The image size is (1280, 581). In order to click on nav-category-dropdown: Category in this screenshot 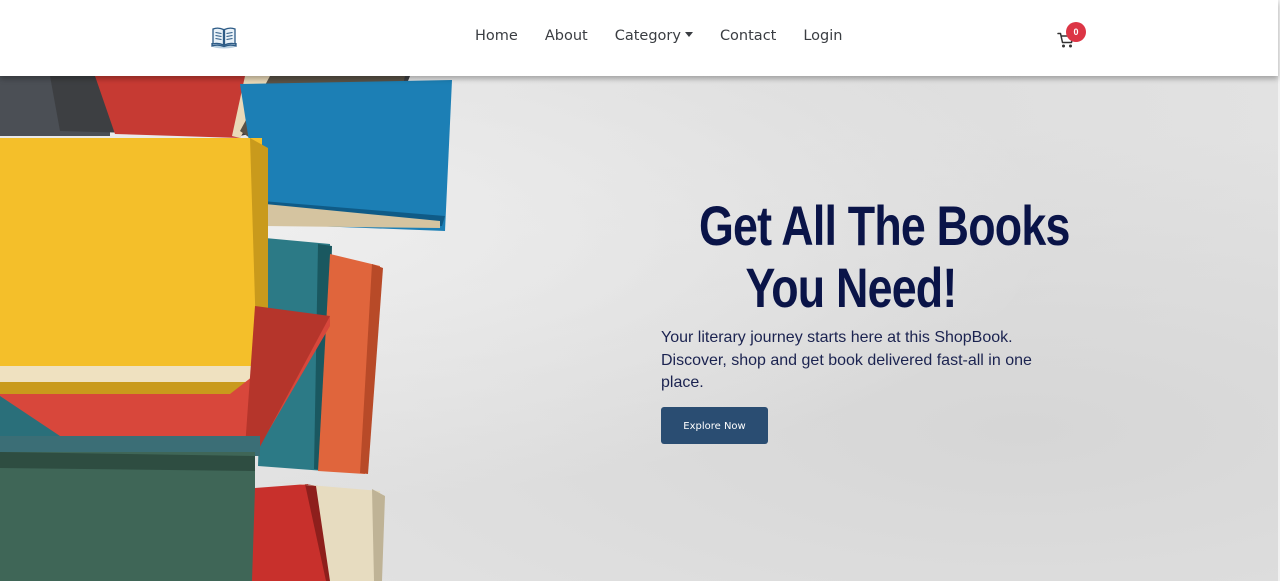, I will do `click(654, 36)`.